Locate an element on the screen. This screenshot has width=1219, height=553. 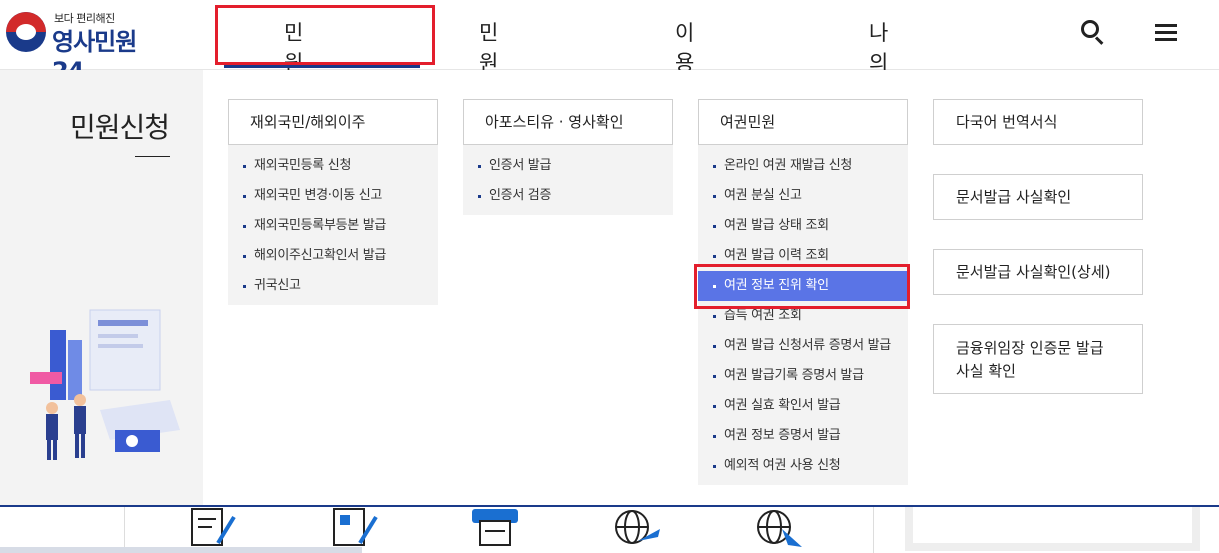
annotation-box-gnb is located at coordinates (325, 35).